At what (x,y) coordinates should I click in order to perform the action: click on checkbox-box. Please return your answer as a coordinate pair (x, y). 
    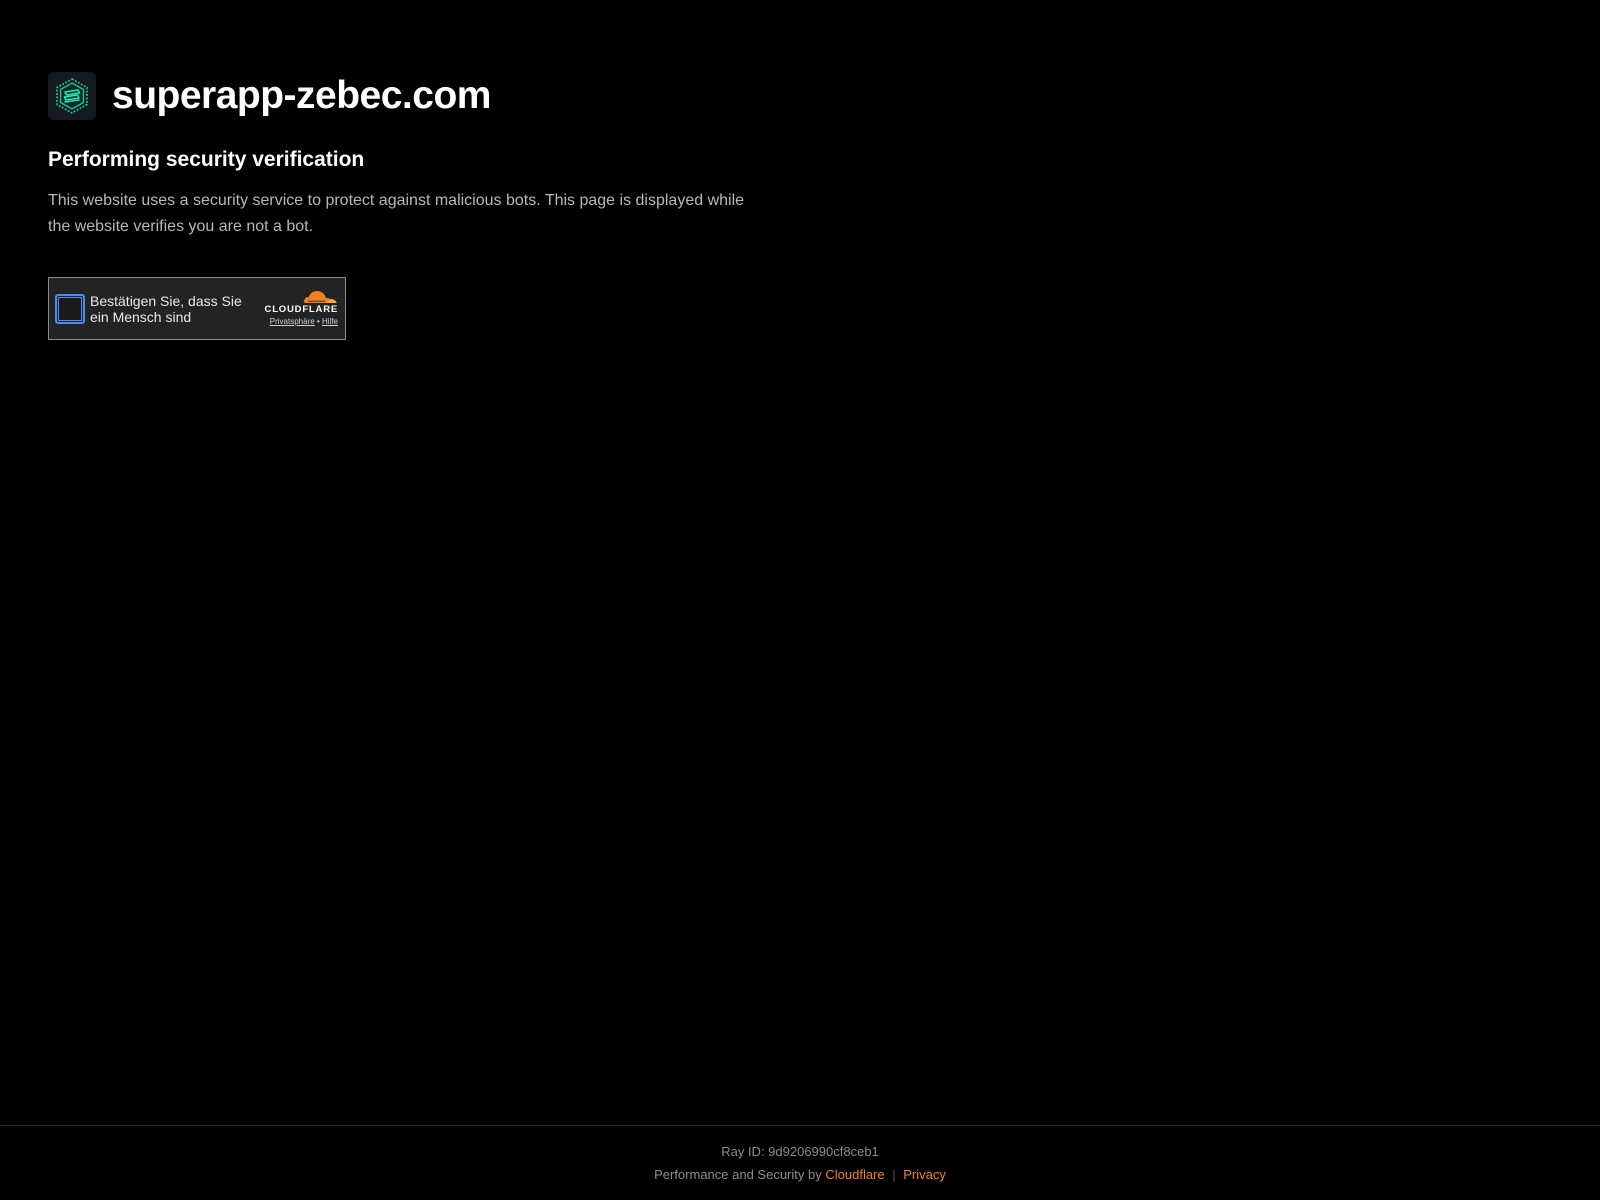
    Looking at the image, I should click on (70, 308).